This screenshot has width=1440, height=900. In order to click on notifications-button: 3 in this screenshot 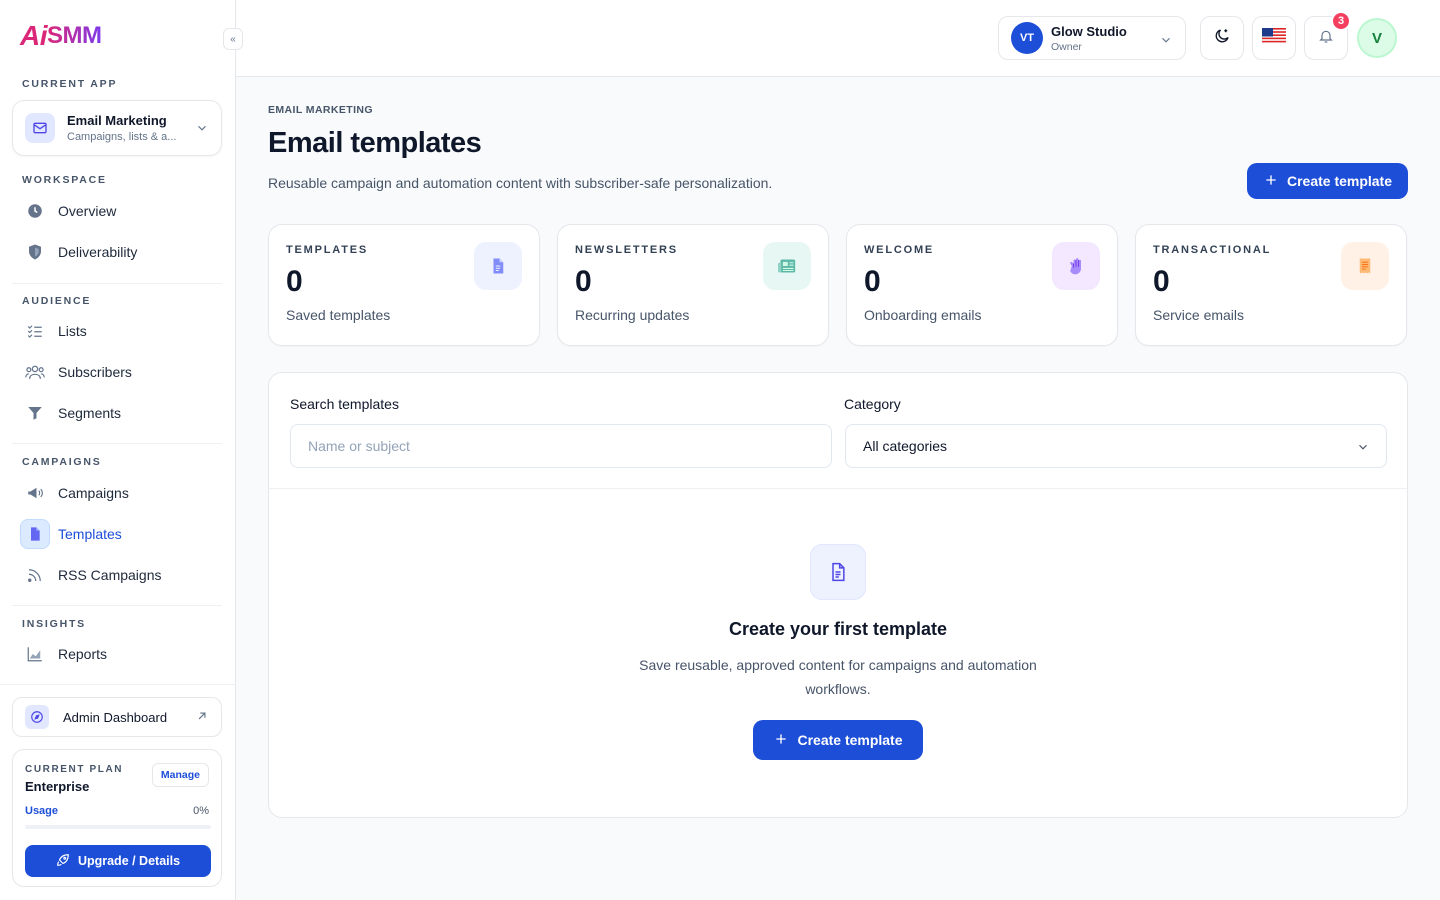, I will do `click(1327, 35)`.